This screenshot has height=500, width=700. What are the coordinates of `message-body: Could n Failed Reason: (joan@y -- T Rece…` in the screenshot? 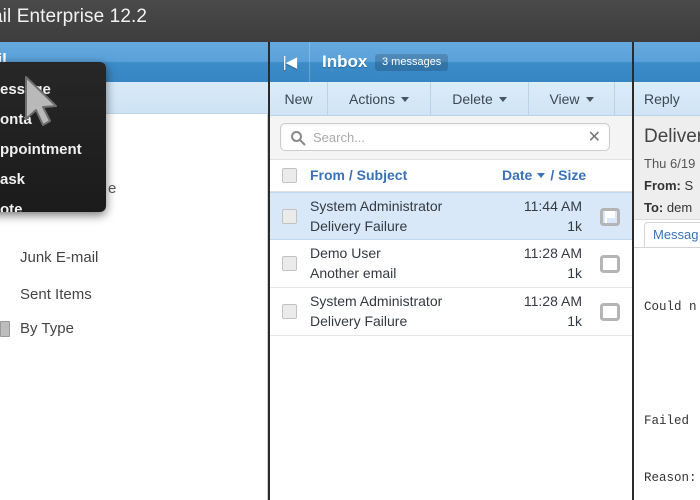 It's located at (667, 374).